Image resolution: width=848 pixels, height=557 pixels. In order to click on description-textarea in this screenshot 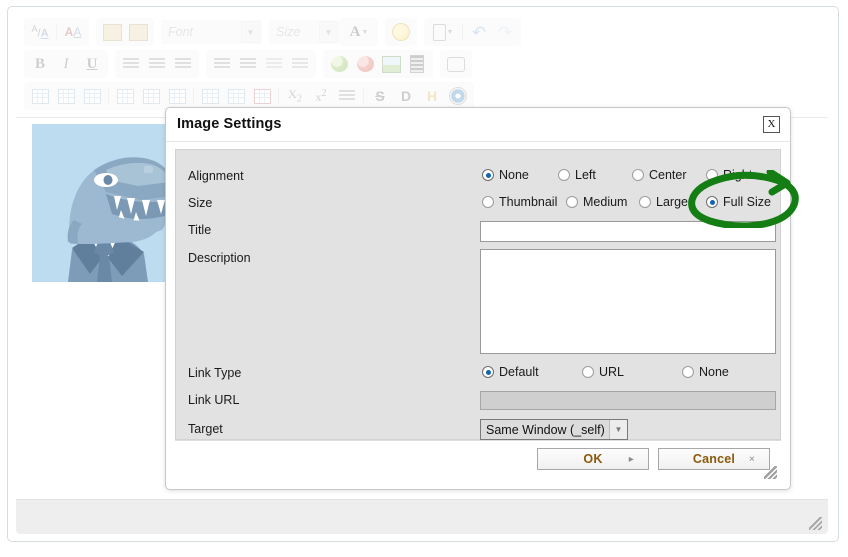, I will do `click(628, 301)`.